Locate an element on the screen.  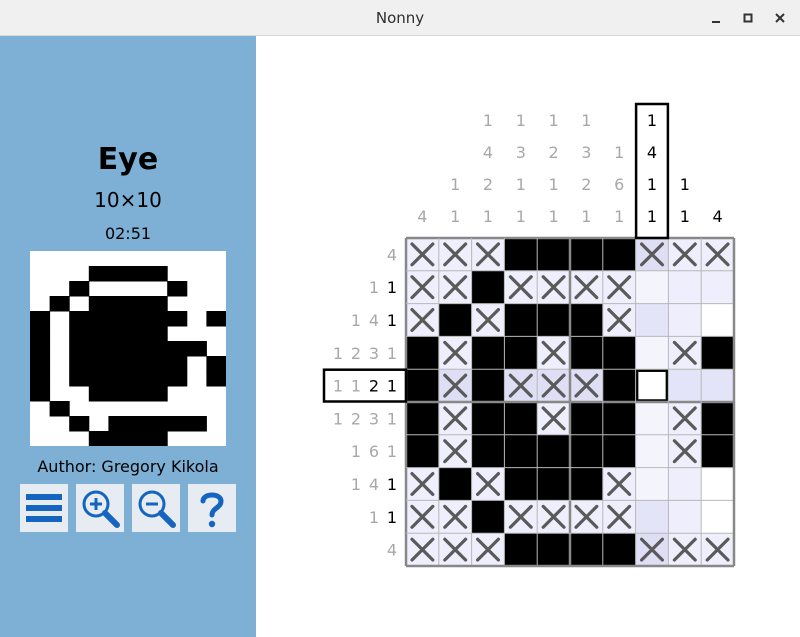
menu-button is located at coordinates (44, 508).